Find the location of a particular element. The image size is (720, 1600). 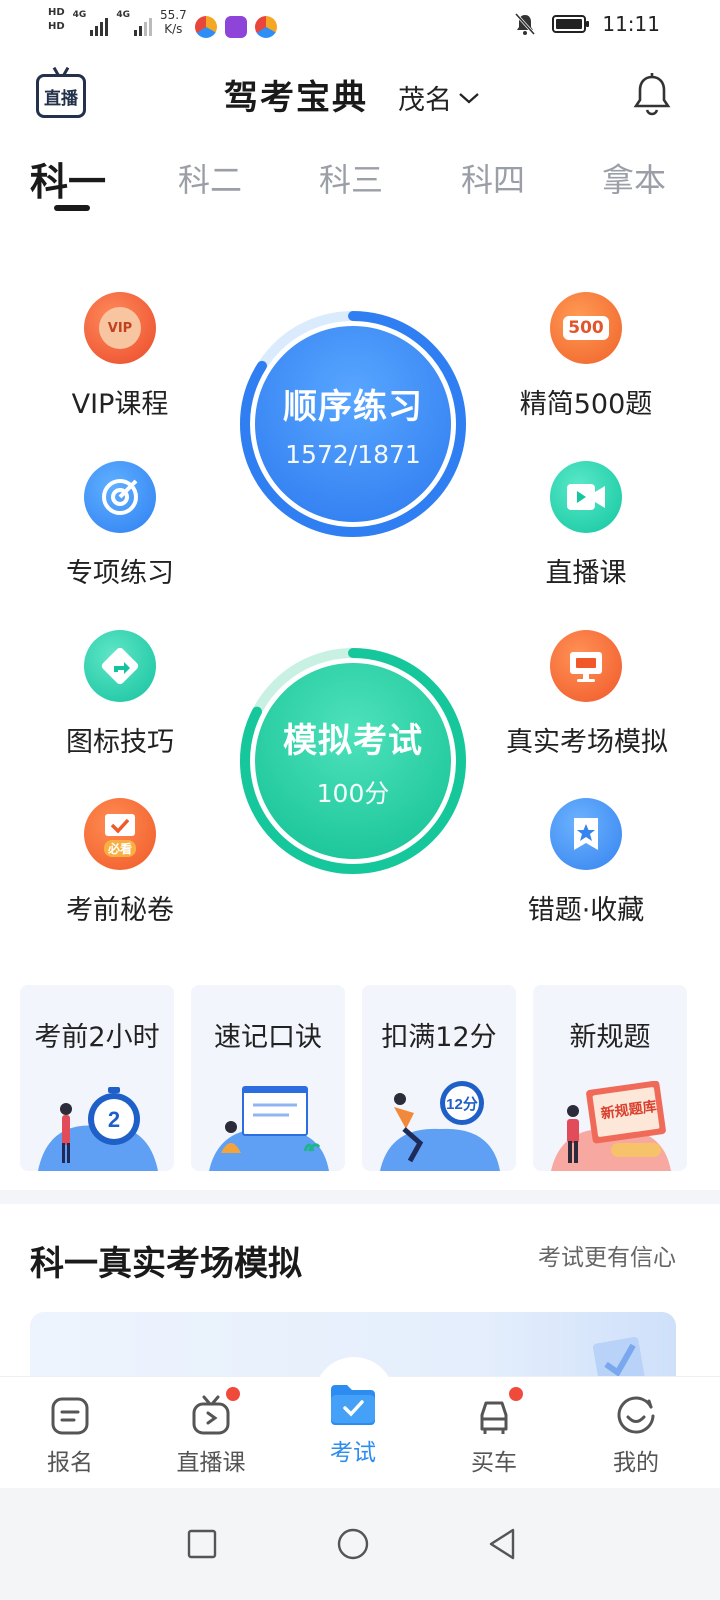

section-subtitle: 考试更有信心 is located at coordinates (607, 1258).